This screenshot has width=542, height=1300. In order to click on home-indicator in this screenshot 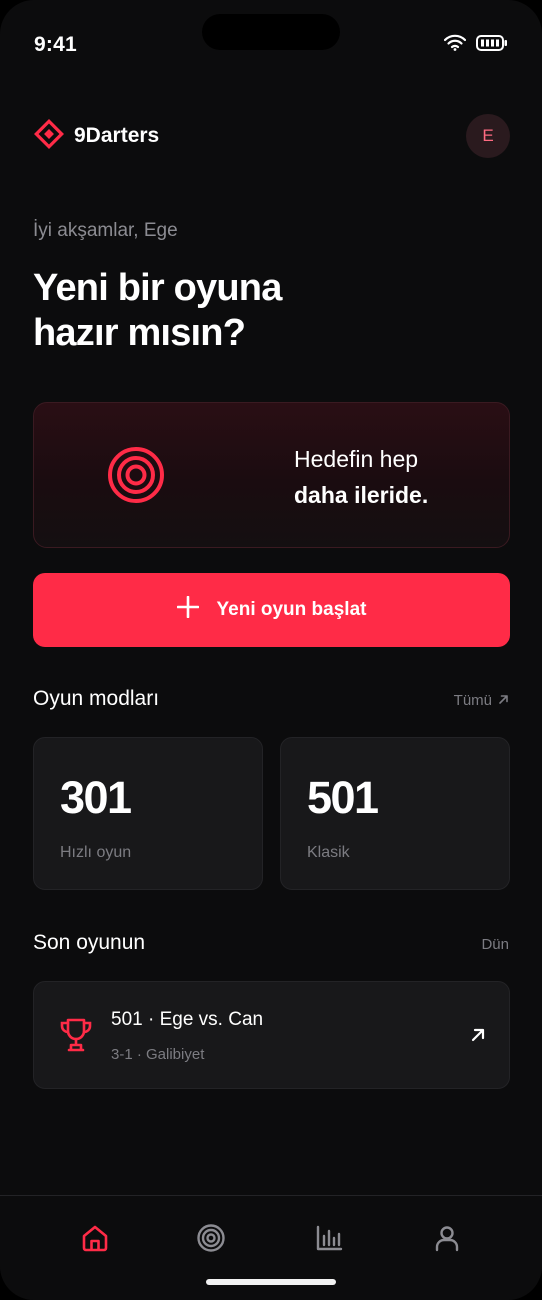, I will do `click(271, 1282)`.